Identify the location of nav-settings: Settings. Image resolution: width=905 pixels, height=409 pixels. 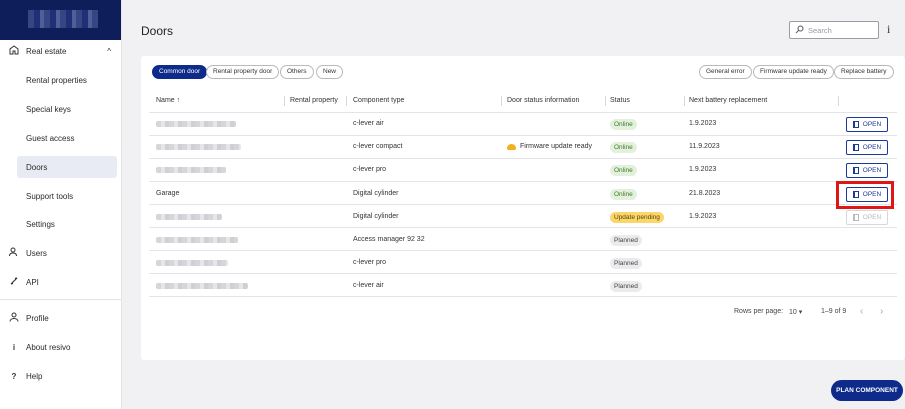
(60, 224).